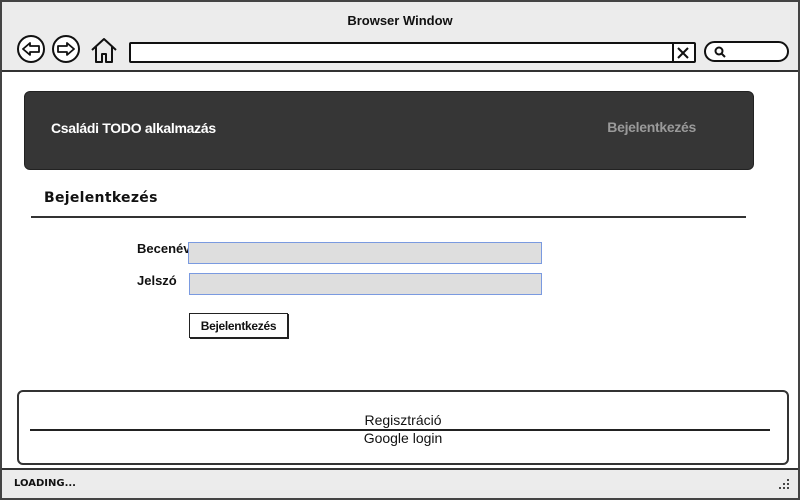  I want to click on back-arrow-icon, so click(31, 49).